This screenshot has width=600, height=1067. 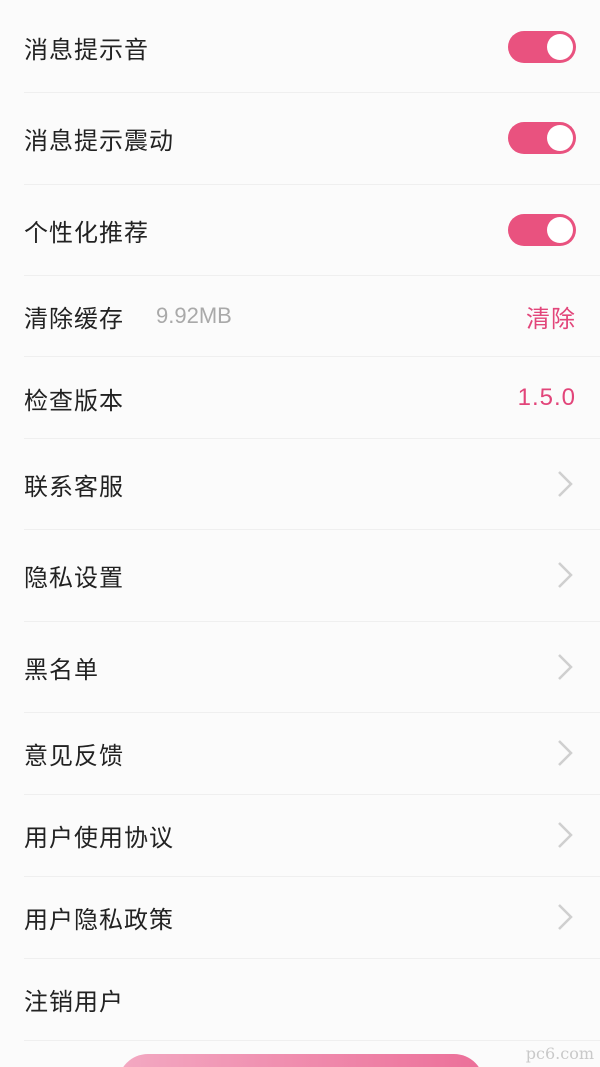 What do you see at coordinates (542, 138) in the screenshot?
I see `message-vibration-toggle` at bounding box center [542, 138].